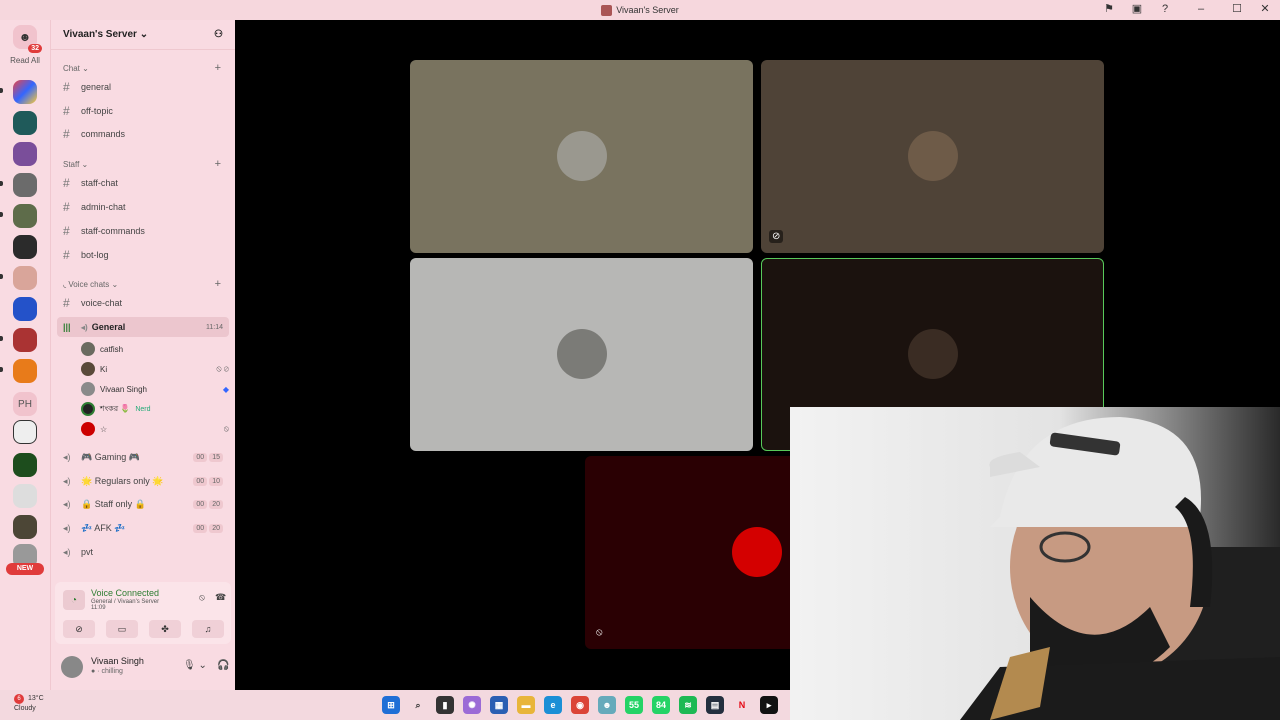 Image resolution: width=1280 pixels, height=720 pixels. I want to click on copilot-icon: ✺, so click(472, 705).